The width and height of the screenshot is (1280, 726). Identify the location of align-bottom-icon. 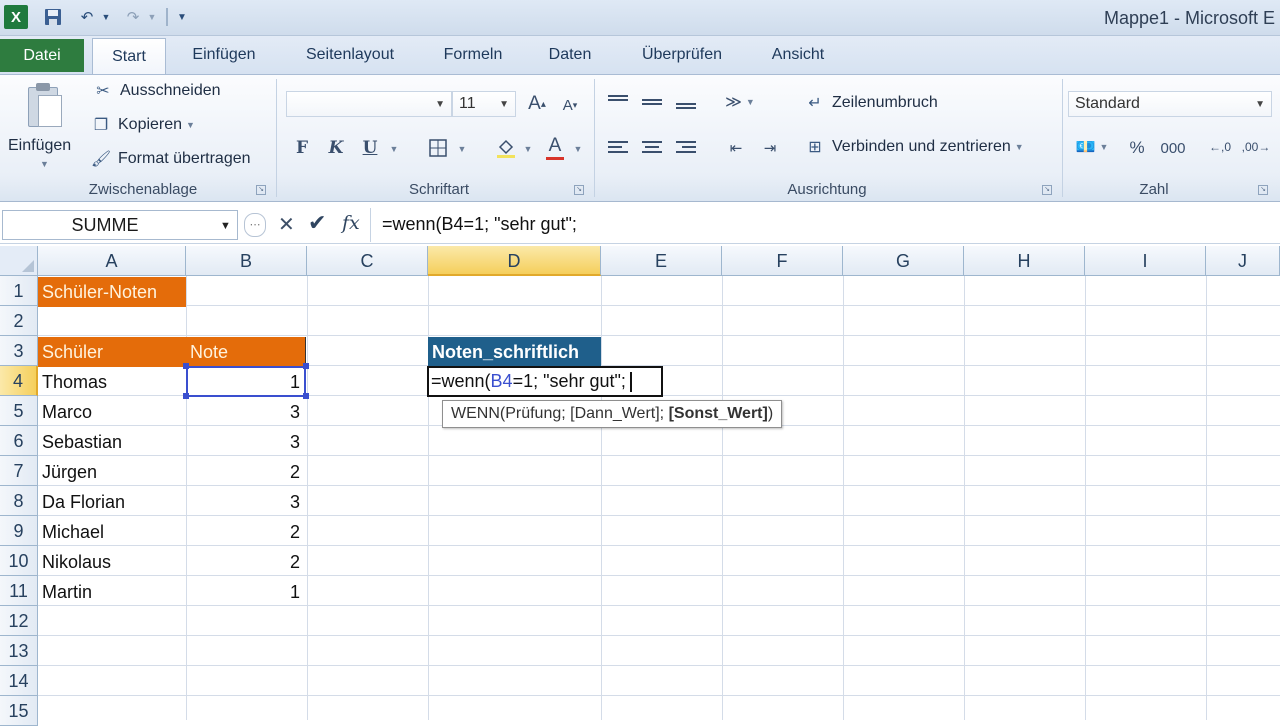
(686, 102).